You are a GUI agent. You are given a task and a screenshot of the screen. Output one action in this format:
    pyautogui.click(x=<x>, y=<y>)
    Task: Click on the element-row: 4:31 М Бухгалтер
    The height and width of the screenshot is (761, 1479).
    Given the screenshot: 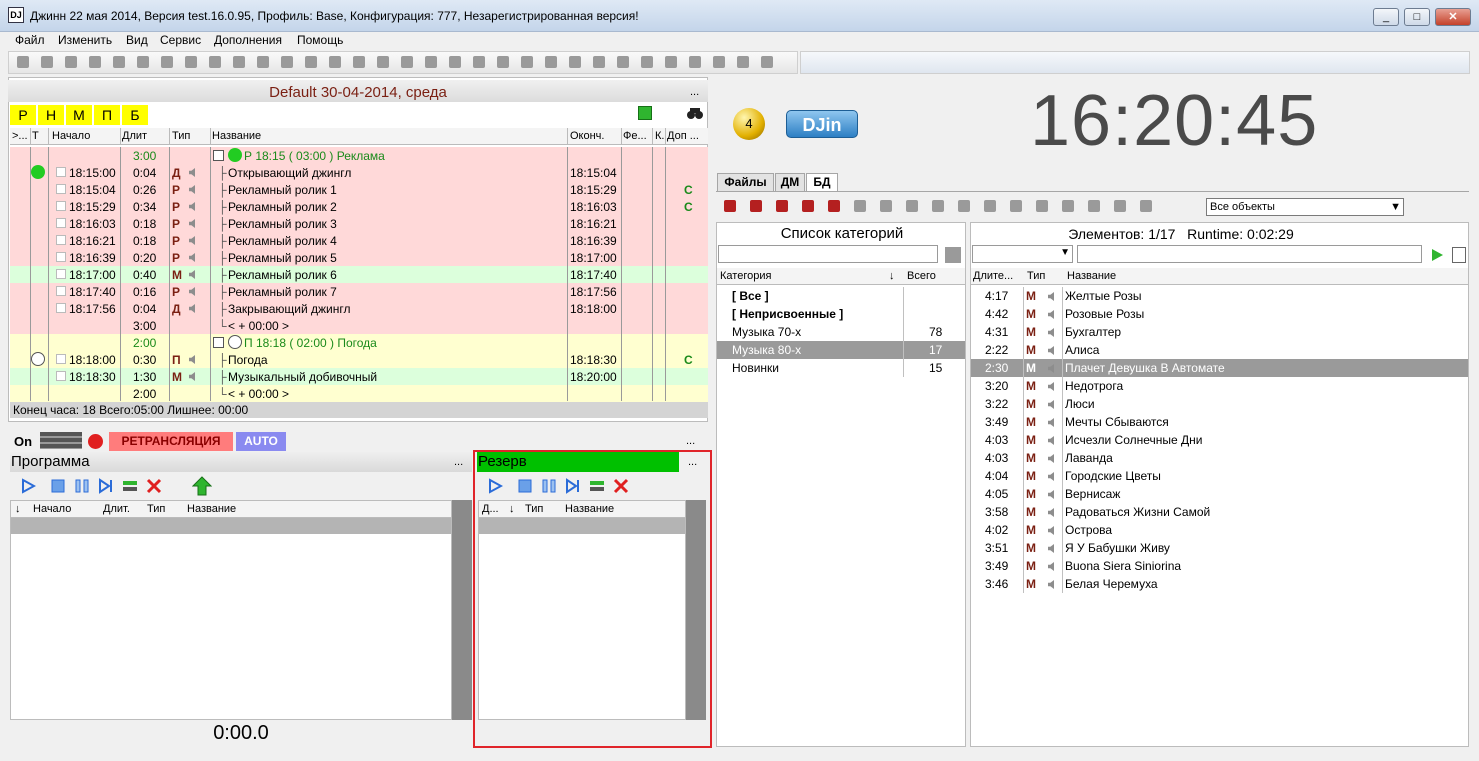 What is the action you would take?
    pyautogui.click(x=1219, y=332)
    